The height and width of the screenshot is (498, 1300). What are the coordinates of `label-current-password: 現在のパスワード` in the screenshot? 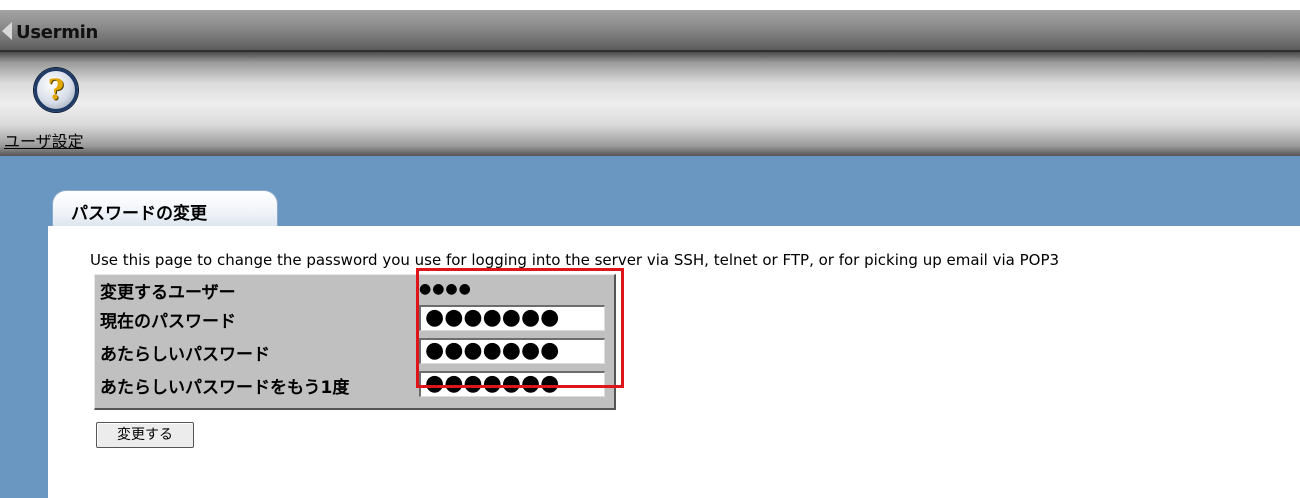 It's located at (168, 322).